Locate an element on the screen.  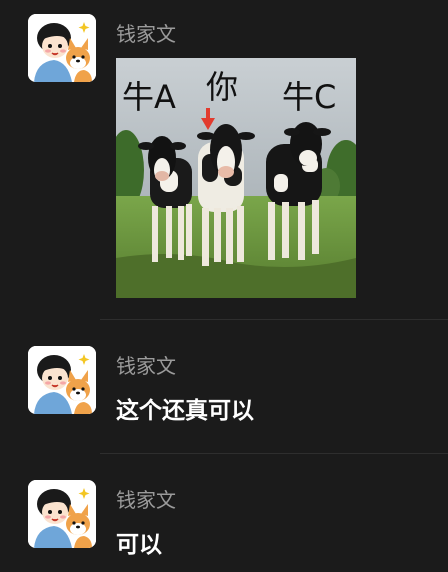
message-text: 这个还真可以 is located at coordinates (185, 411).